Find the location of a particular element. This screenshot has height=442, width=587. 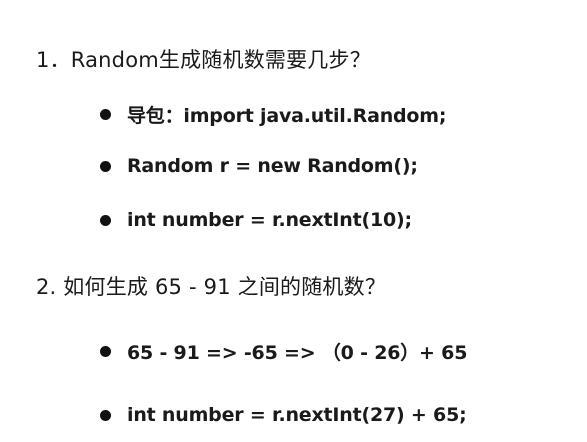

list-item-text: int number = r.nextInt(27) + 65; is located at coordinates (297, 415).